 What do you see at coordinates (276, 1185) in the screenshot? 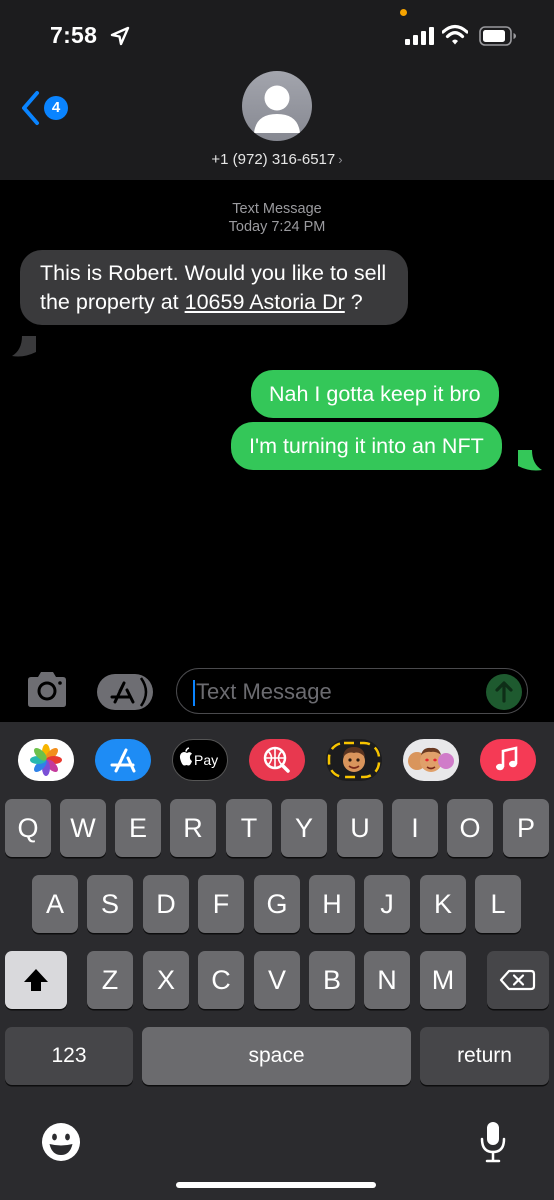
I see `home-indicator` at bounding box center [276, 1185].